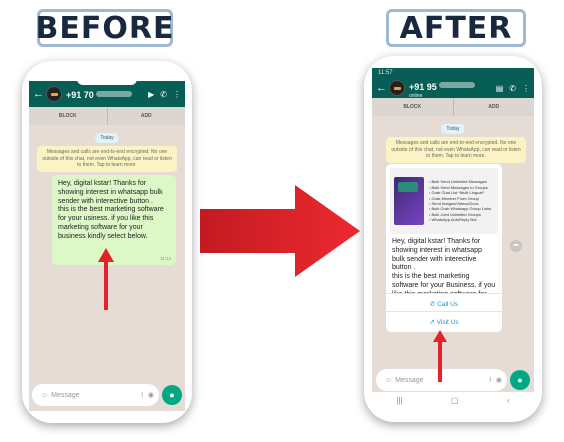 The height and width of the screenshot is (442, 564). I want to click on contact-name: +91 70, so click(80, 95).